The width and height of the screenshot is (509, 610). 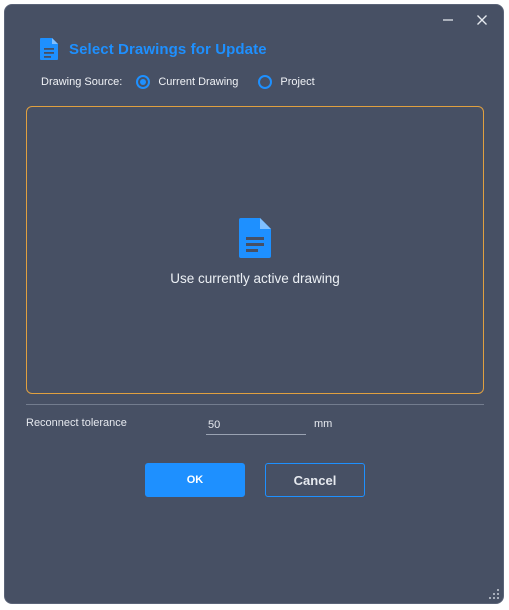 I want to click on radio-current-drawing: Current Drawing, so click(x=187, y=82).